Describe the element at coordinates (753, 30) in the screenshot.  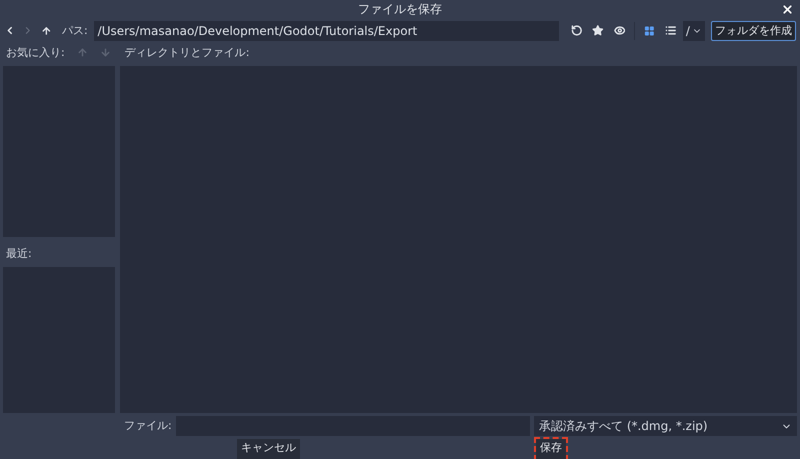
I see `create-folder-button: フォルダを作成` at that location.